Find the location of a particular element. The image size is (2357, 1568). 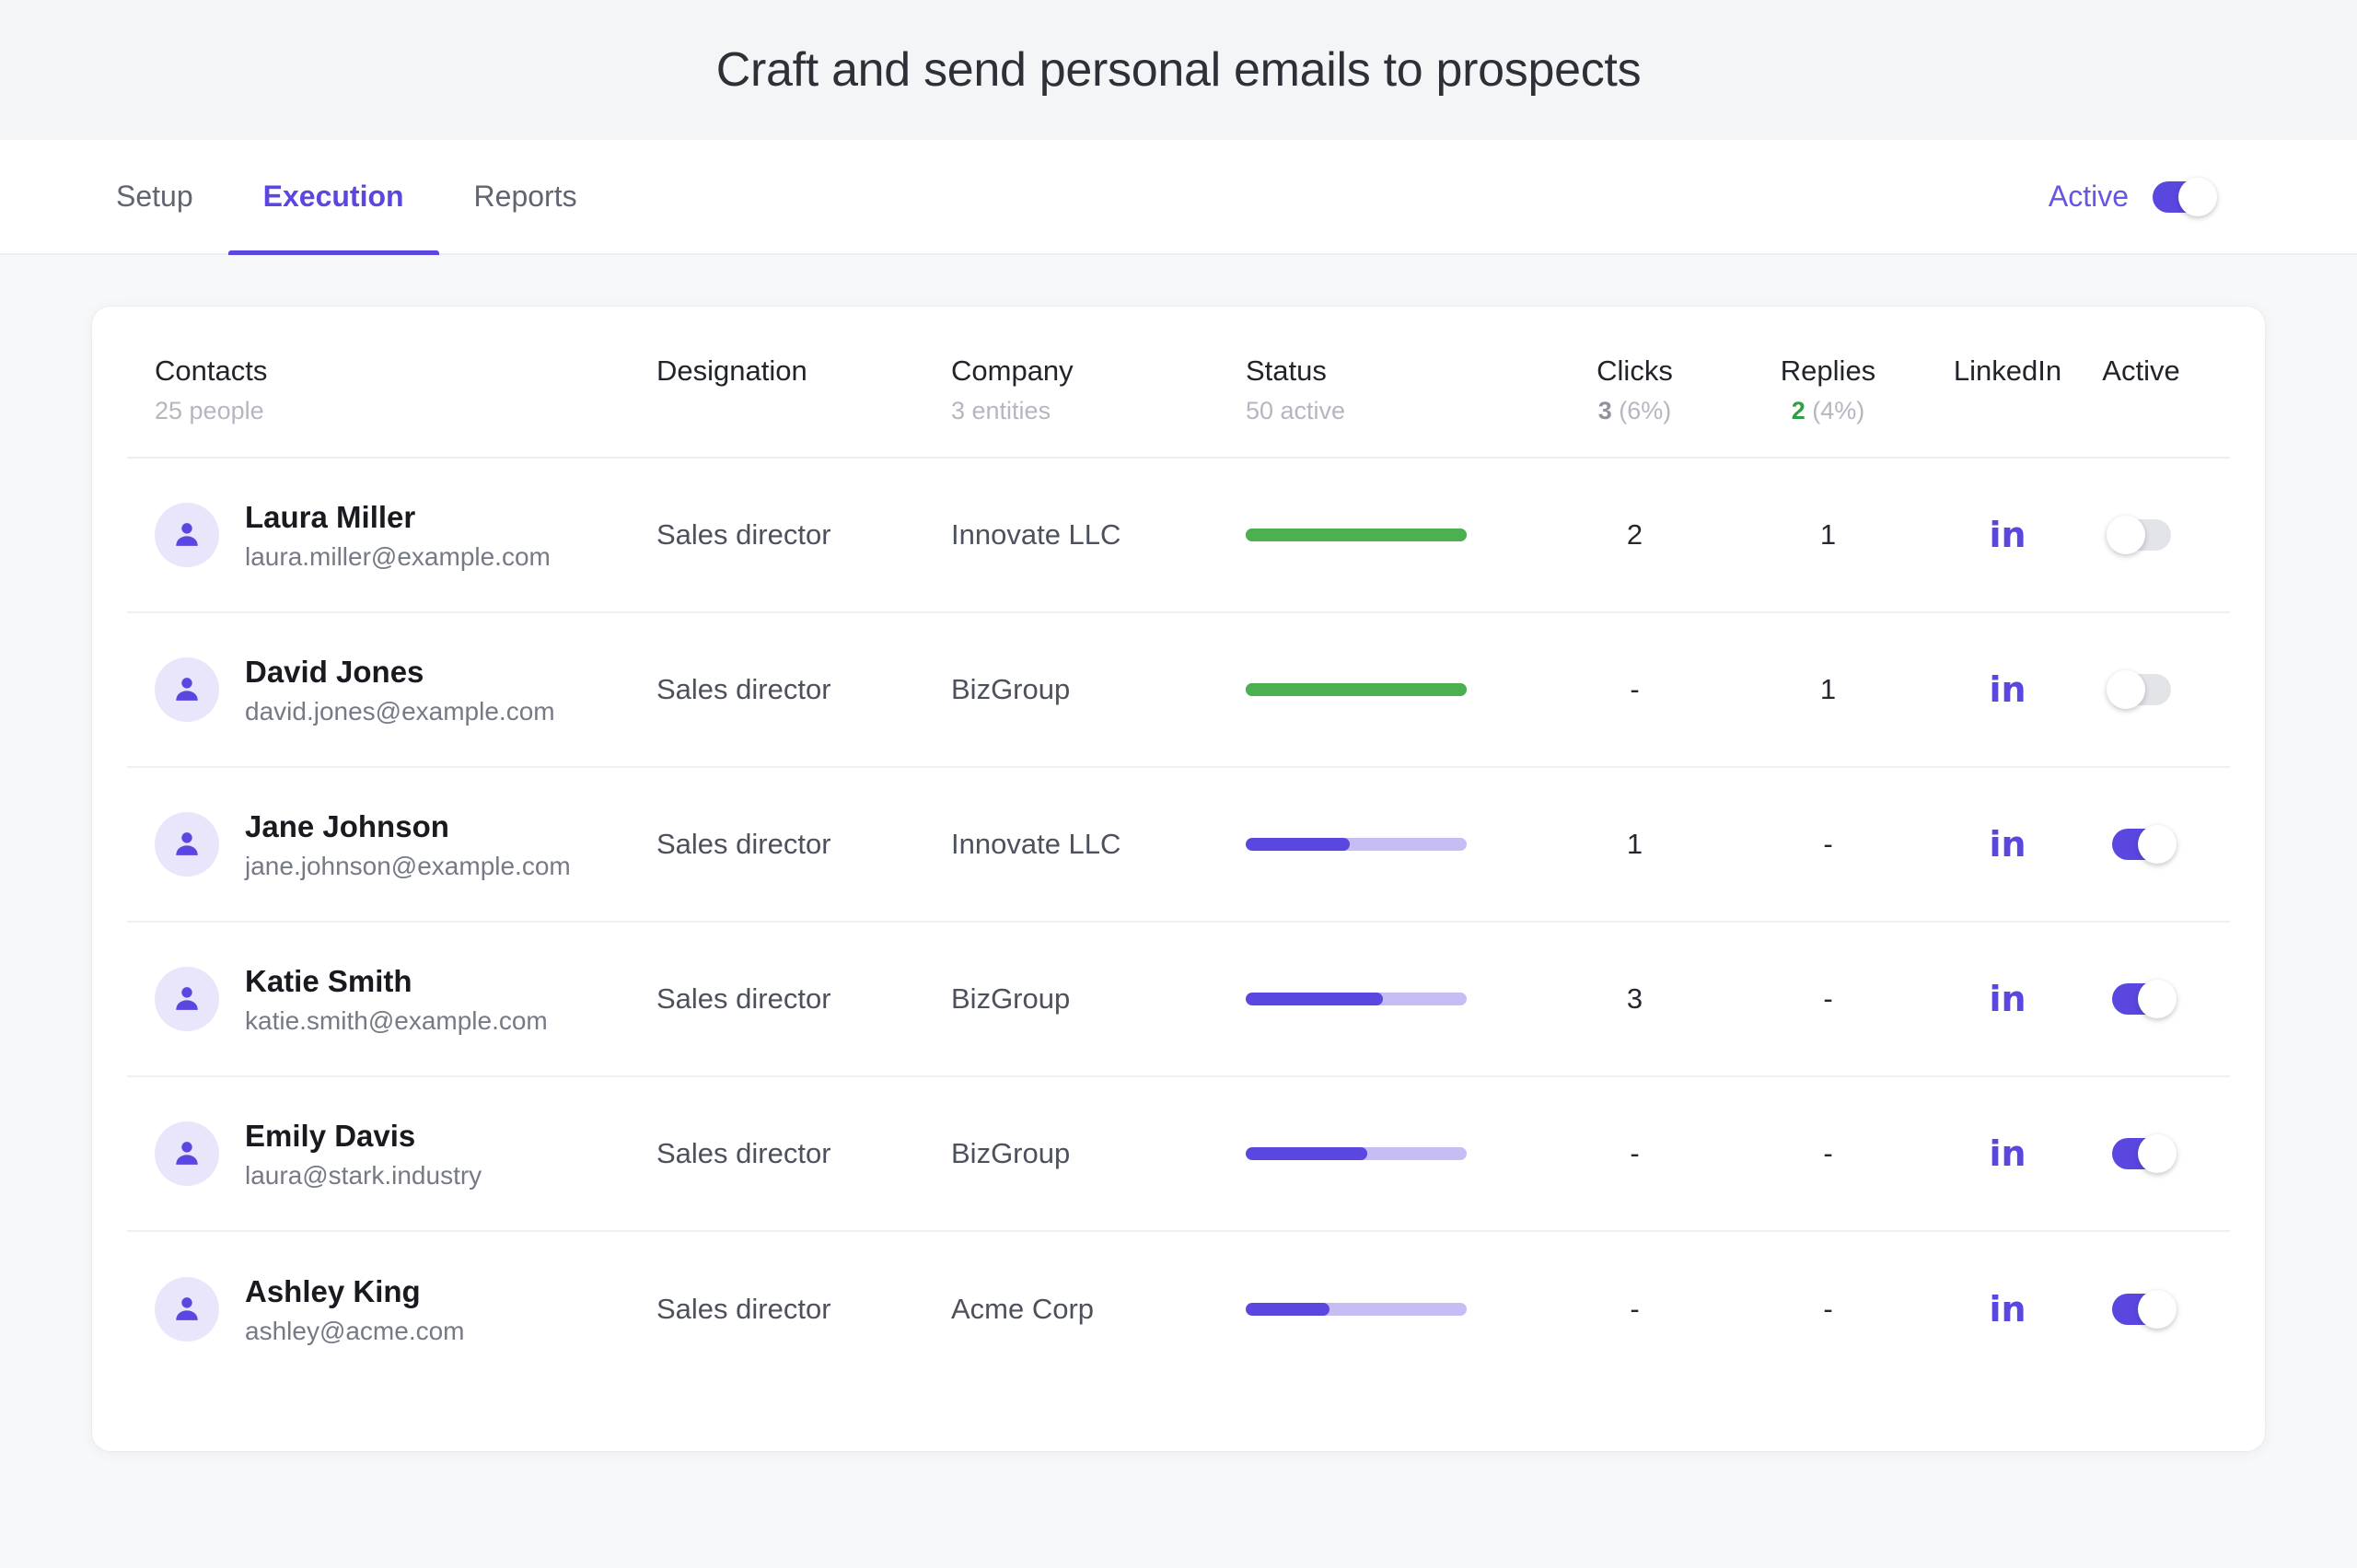

contact-email: katie.smith@example.com is located at coordinates (396, 1020).